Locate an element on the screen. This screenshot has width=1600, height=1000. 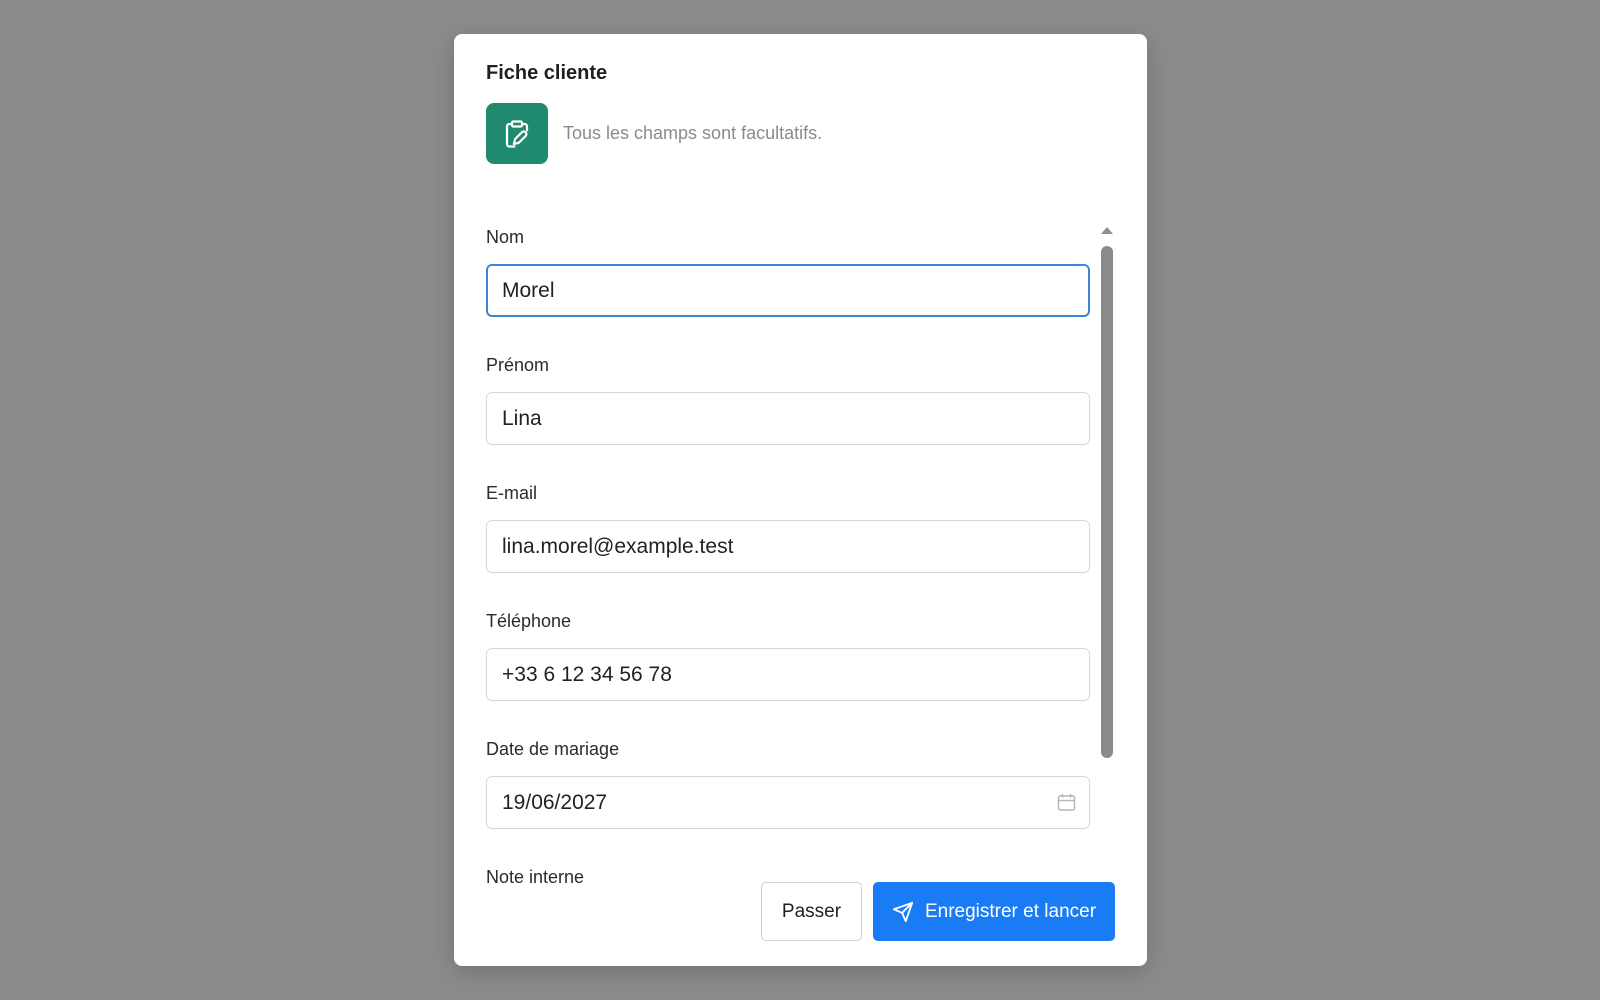
field-email: E-mail is located at coordinates (788, 527).